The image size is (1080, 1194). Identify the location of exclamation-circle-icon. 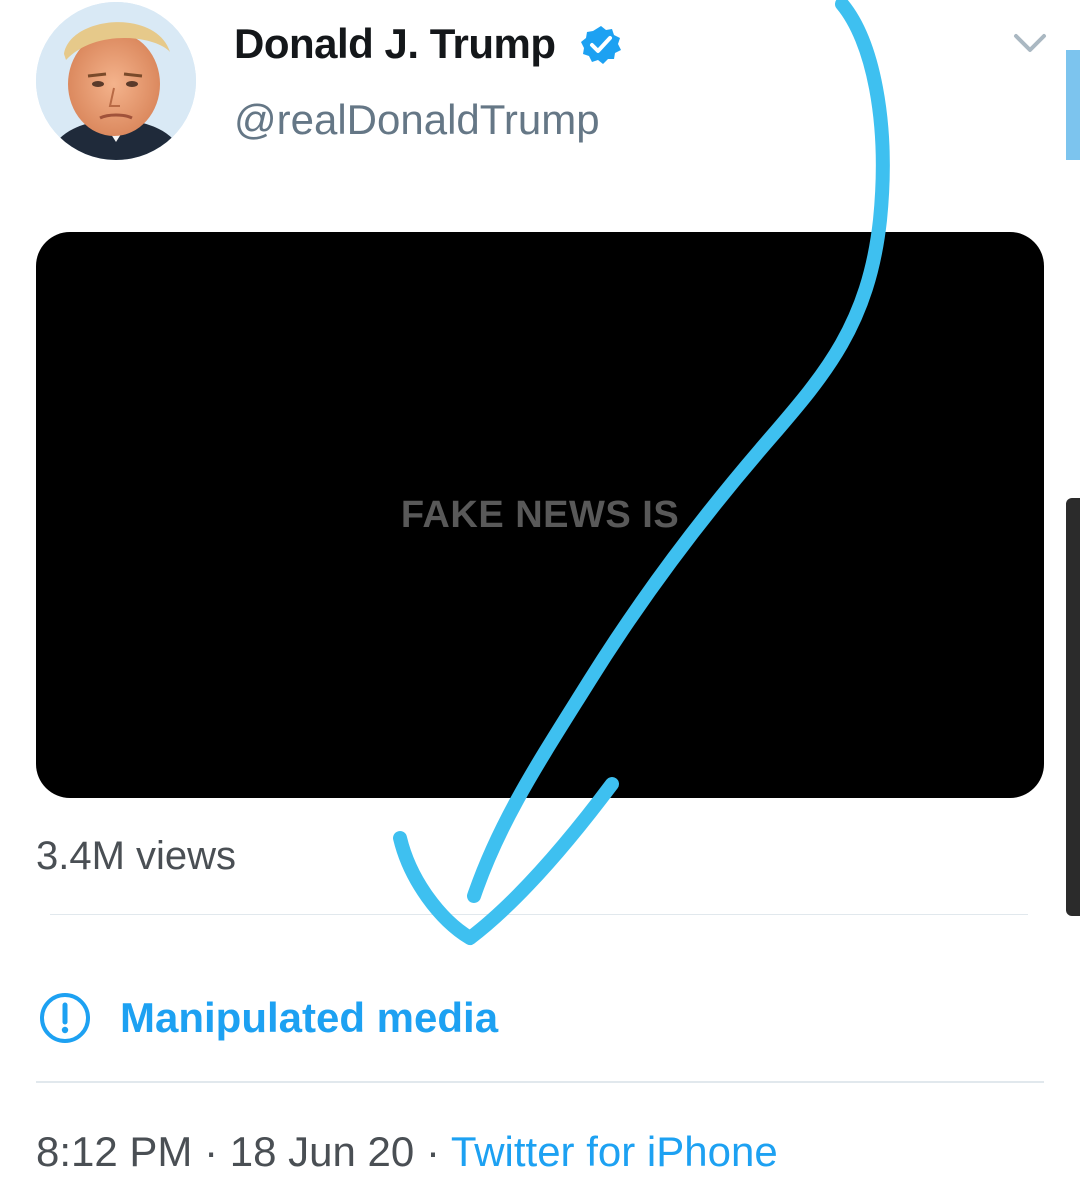
(65, 1018).